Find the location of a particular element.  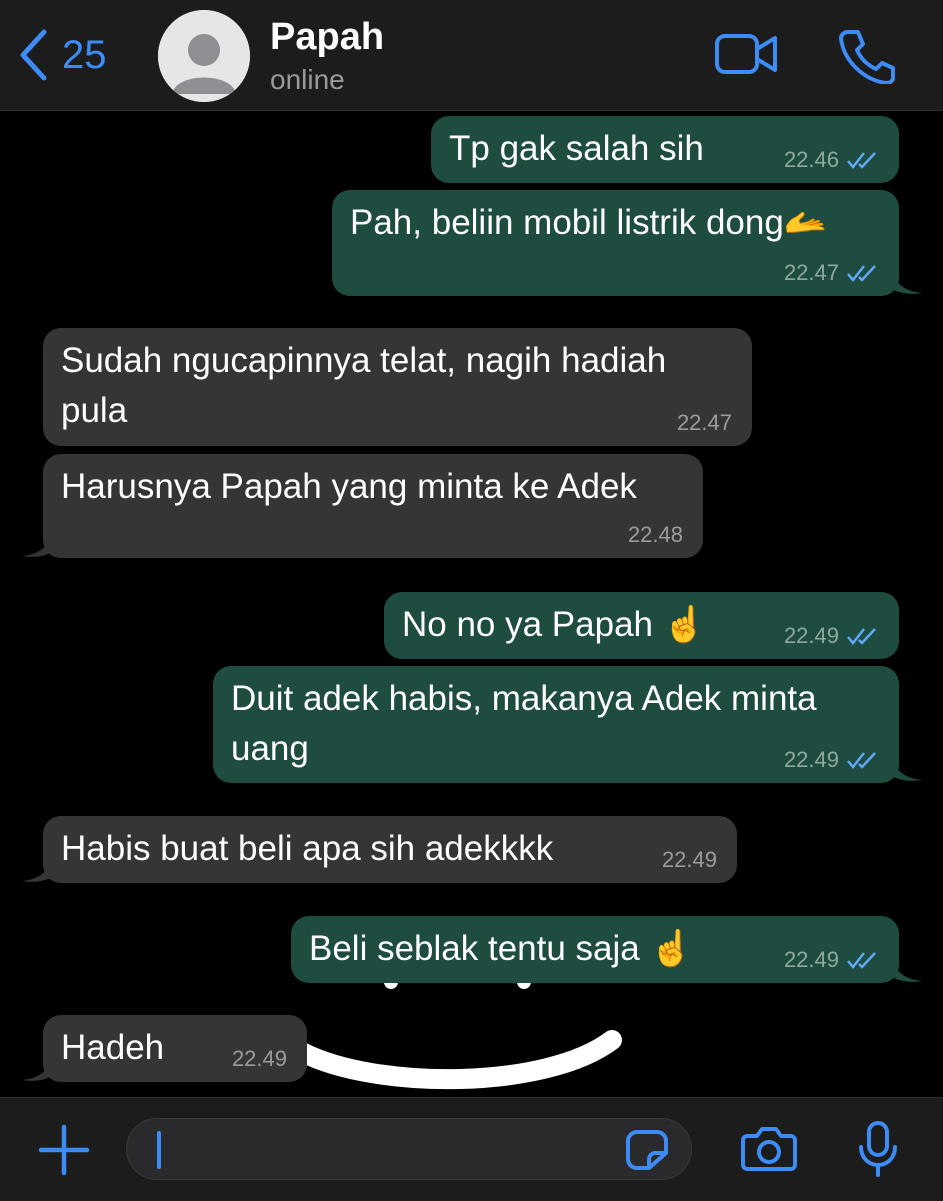

voice-call-button is located at coordinates (867, 58).